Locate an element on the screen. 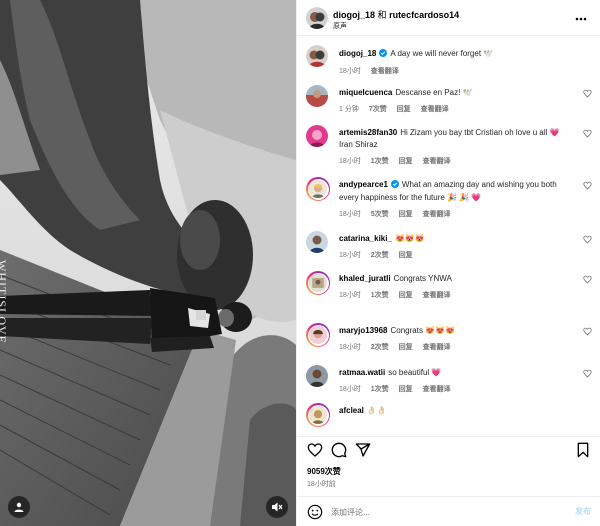 The height and width of the screenshot is (526, 600). tagged-people-button is located at coordinates (19, 507).